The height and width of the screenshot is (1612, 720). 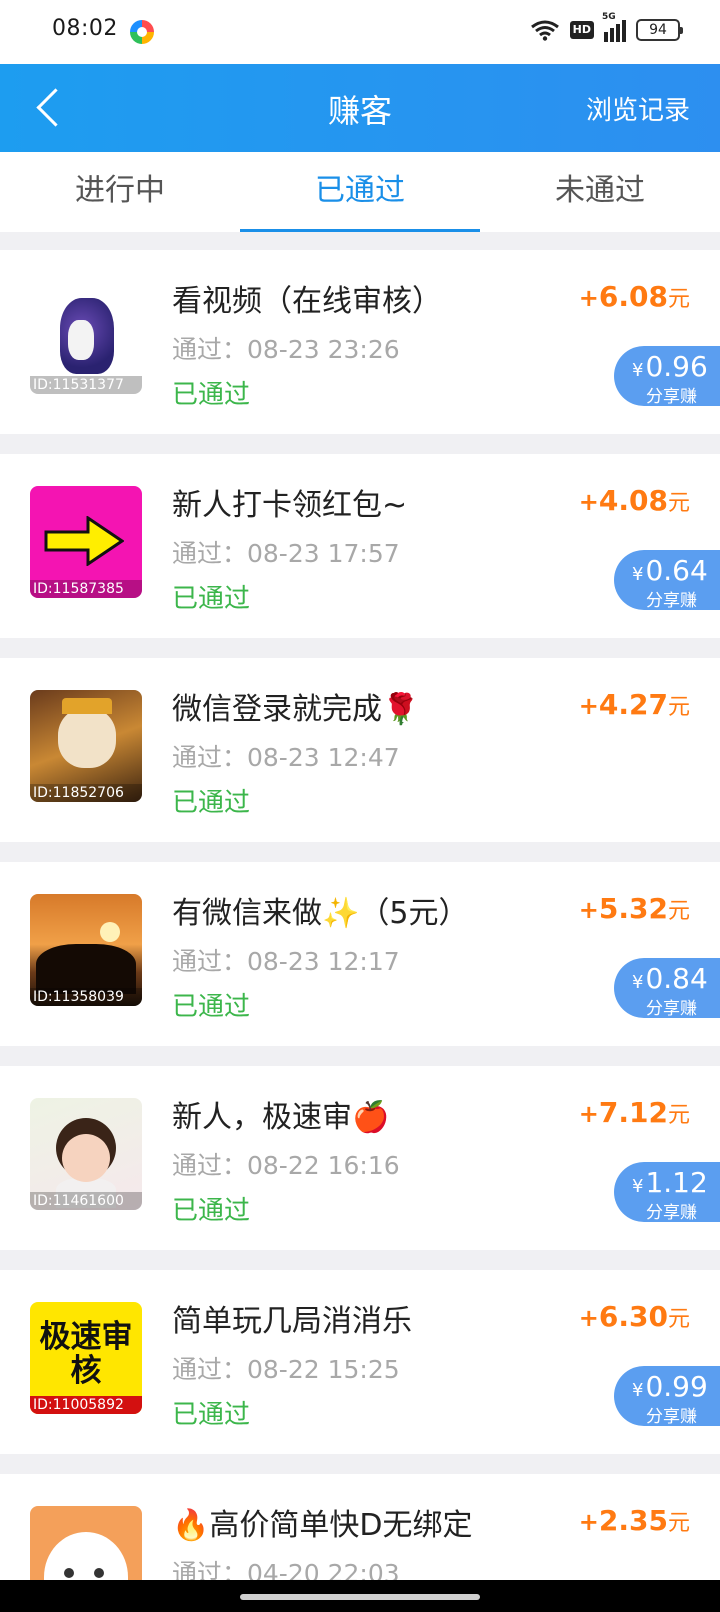 I want to click on status-icons: HD 5G 94, so click(x=606, y=27).